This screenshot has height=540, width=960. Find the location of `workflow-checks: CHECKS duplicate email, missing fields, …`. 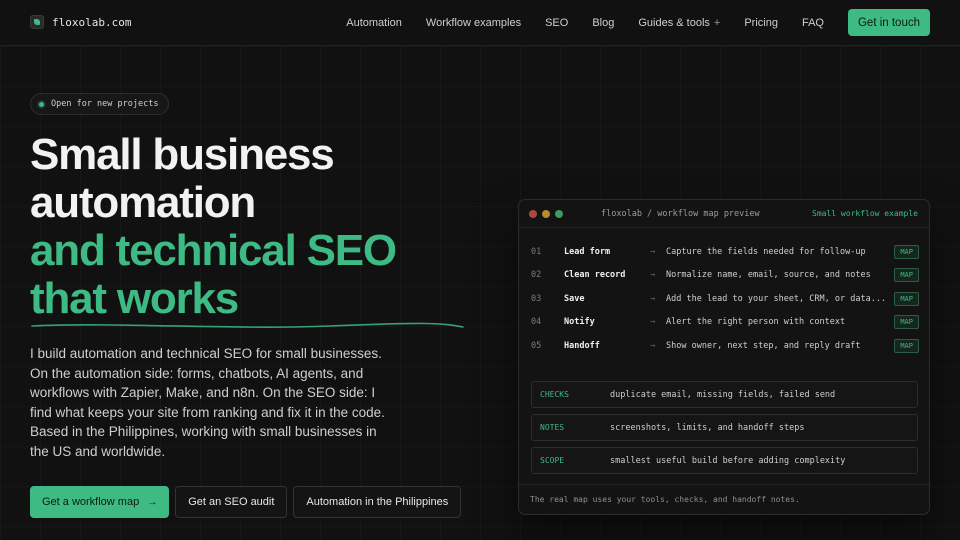

workflow-checks: CHECKS duplicate email, missing fields, … is located at coordinates (724, 430).